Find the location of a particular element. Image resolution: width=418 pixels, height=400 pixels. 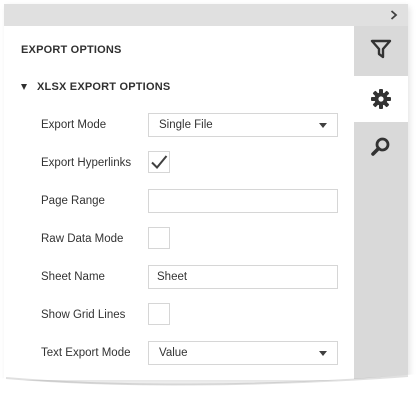

page-range-row: Page Range is located at coordinates (179, 202).